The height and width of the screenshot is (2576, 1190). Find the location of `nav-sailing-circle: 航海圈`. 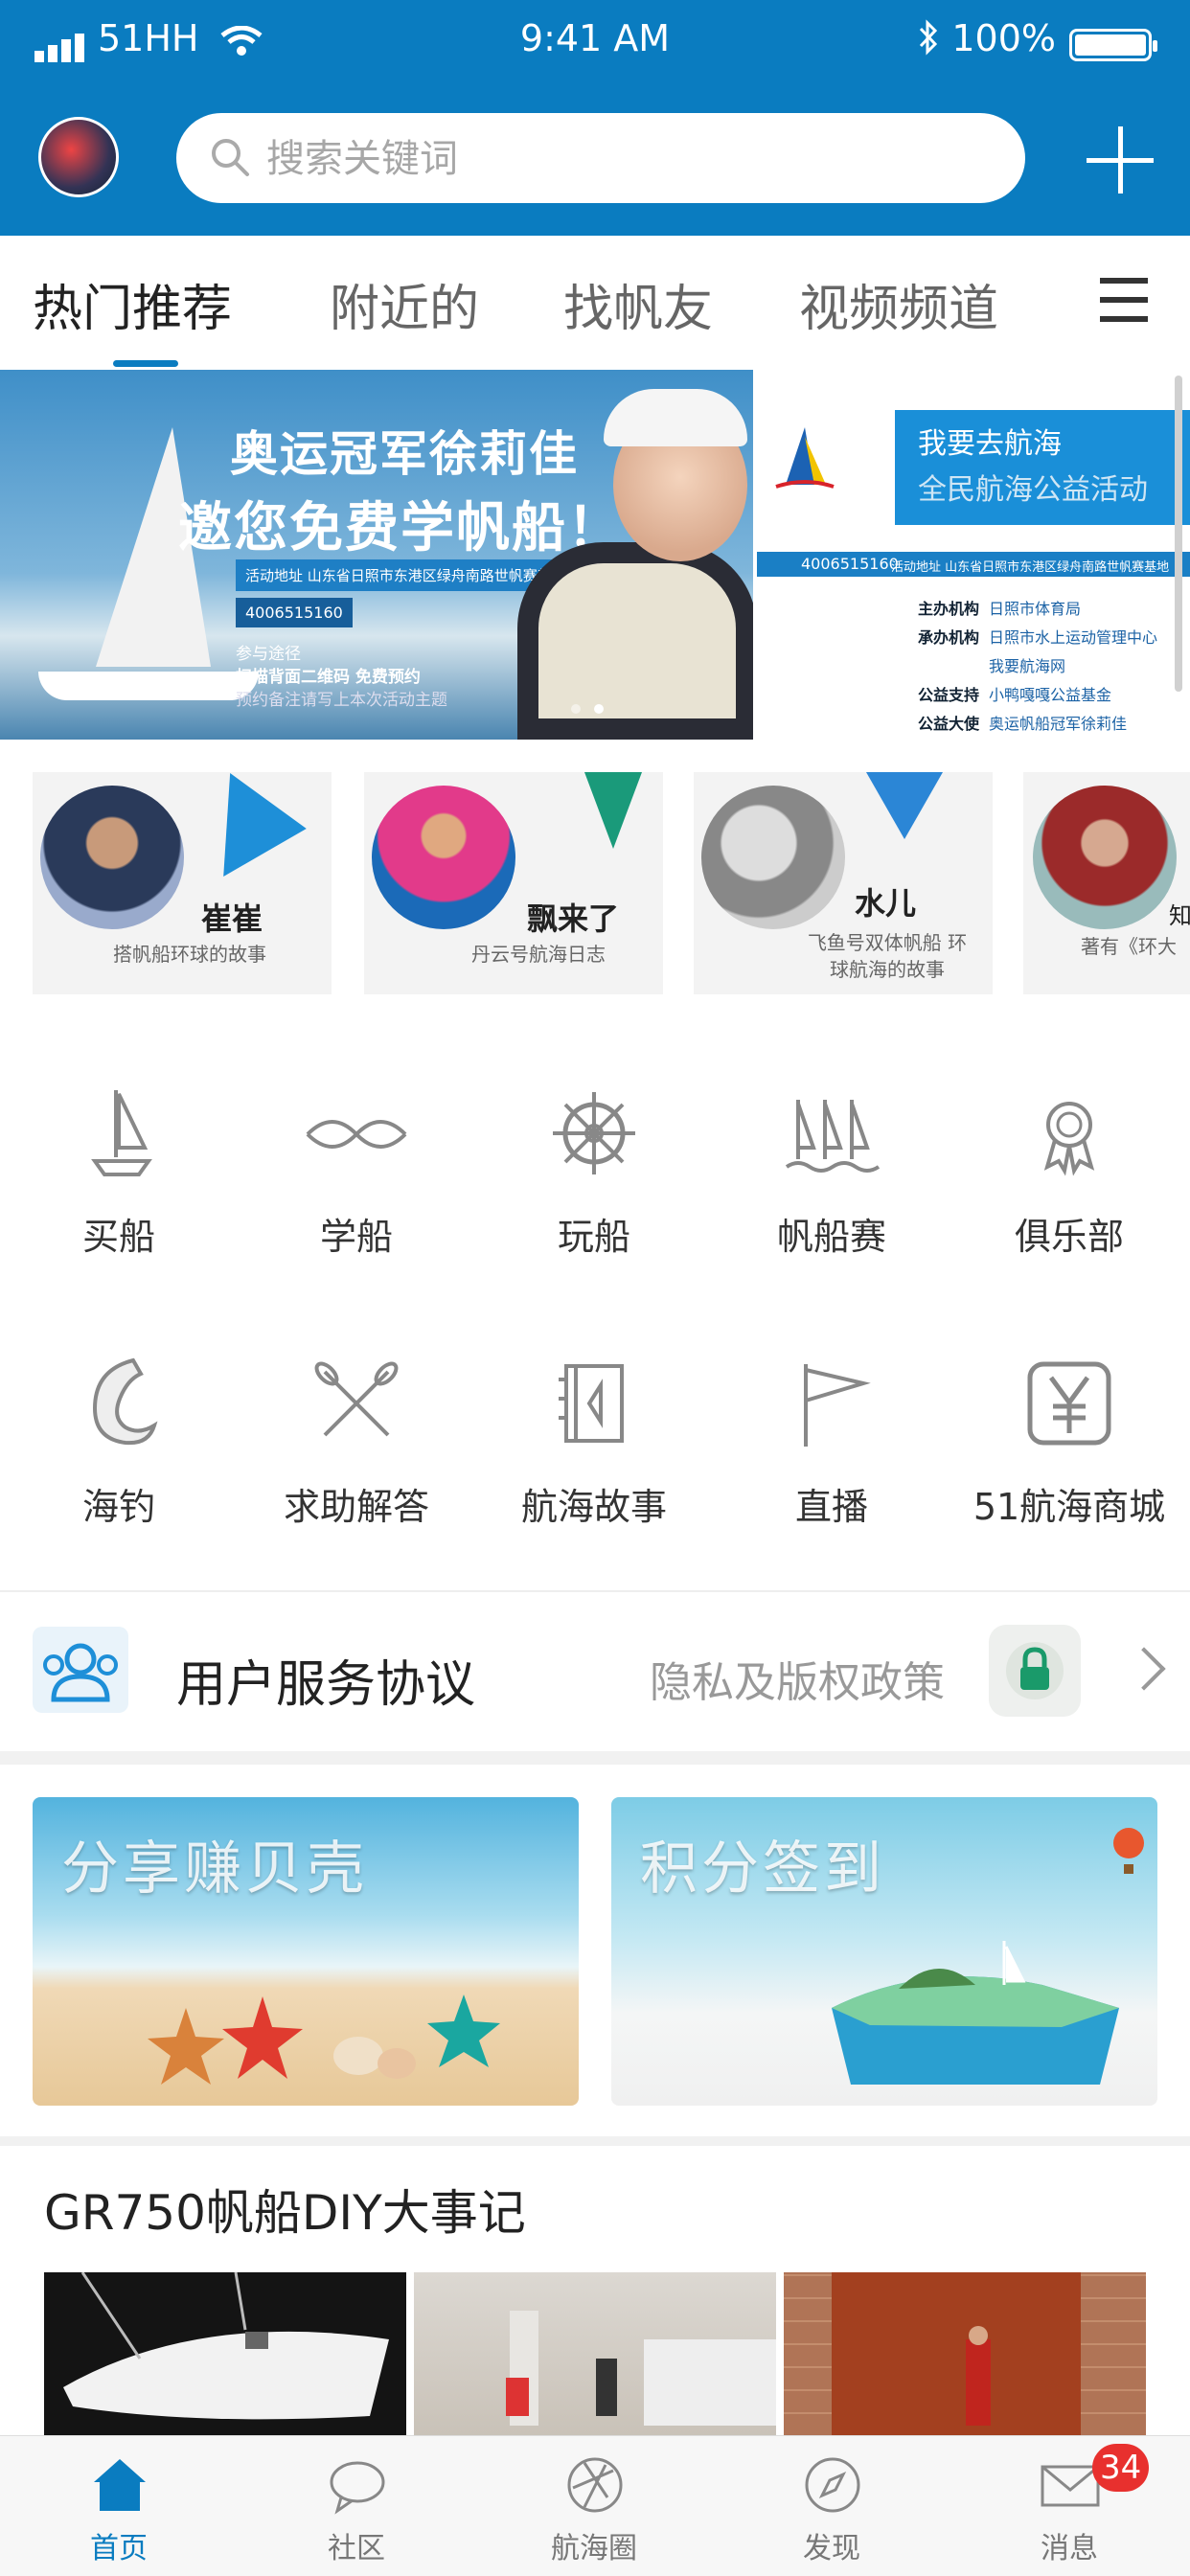

nav-sailing-circle: 航海圈 is located at coordinates (594, 2506).